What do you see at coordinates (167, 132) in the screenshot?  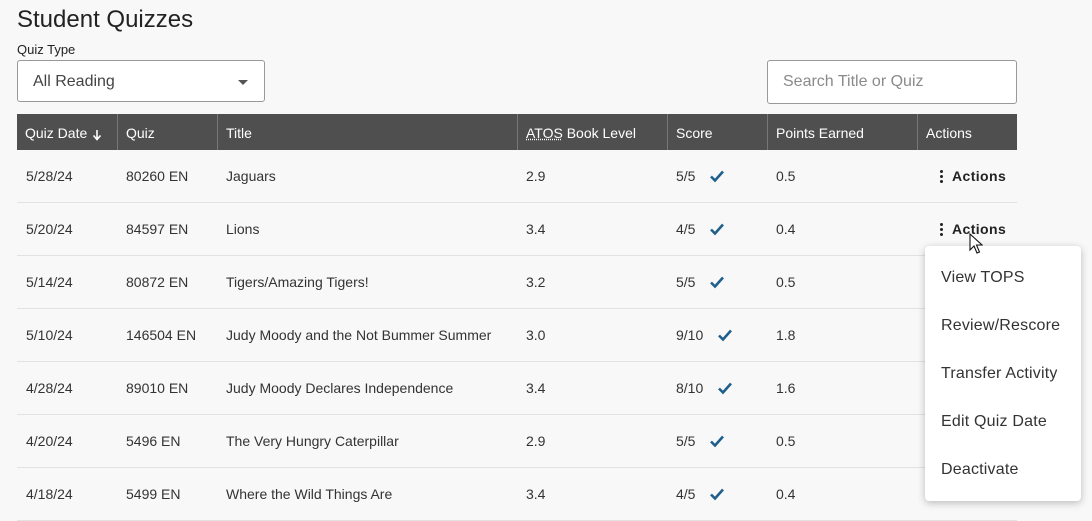 I see `column-header-quiz: Quiz` at bounding box center [167, 132].